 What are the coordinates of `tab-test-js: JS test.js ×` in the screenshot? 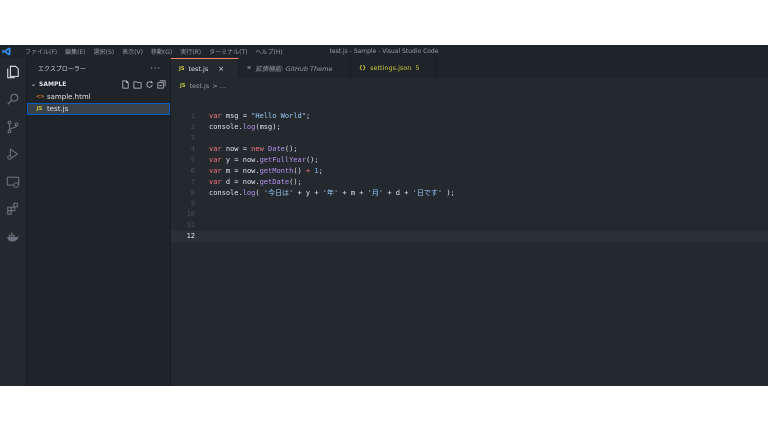 It's located at (205, 68).